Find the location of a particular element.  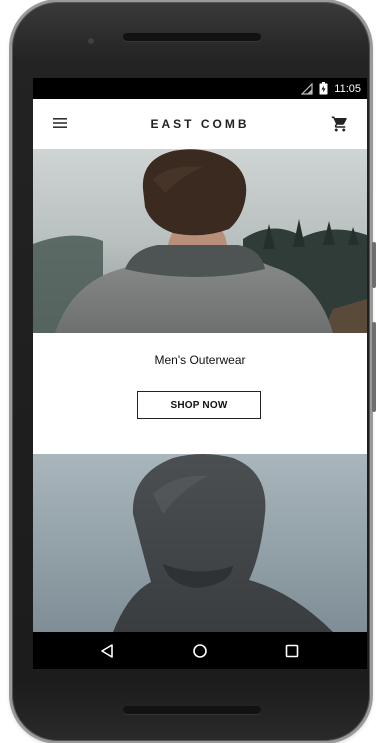

home-icon is located at coordinates (200, 651).